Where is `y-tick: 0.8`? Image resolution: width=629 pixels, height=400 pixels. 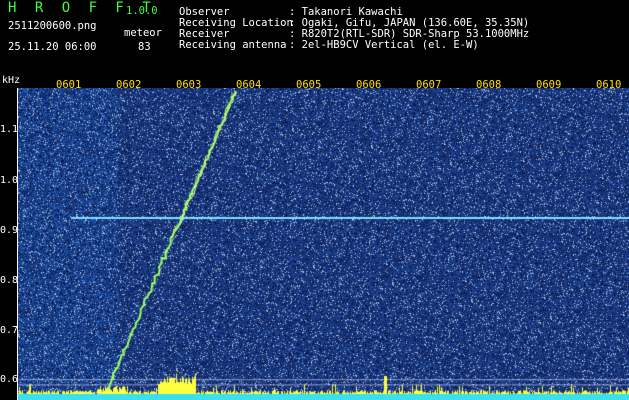
y-tick: 0.8 is located at coordinates (9, 280).